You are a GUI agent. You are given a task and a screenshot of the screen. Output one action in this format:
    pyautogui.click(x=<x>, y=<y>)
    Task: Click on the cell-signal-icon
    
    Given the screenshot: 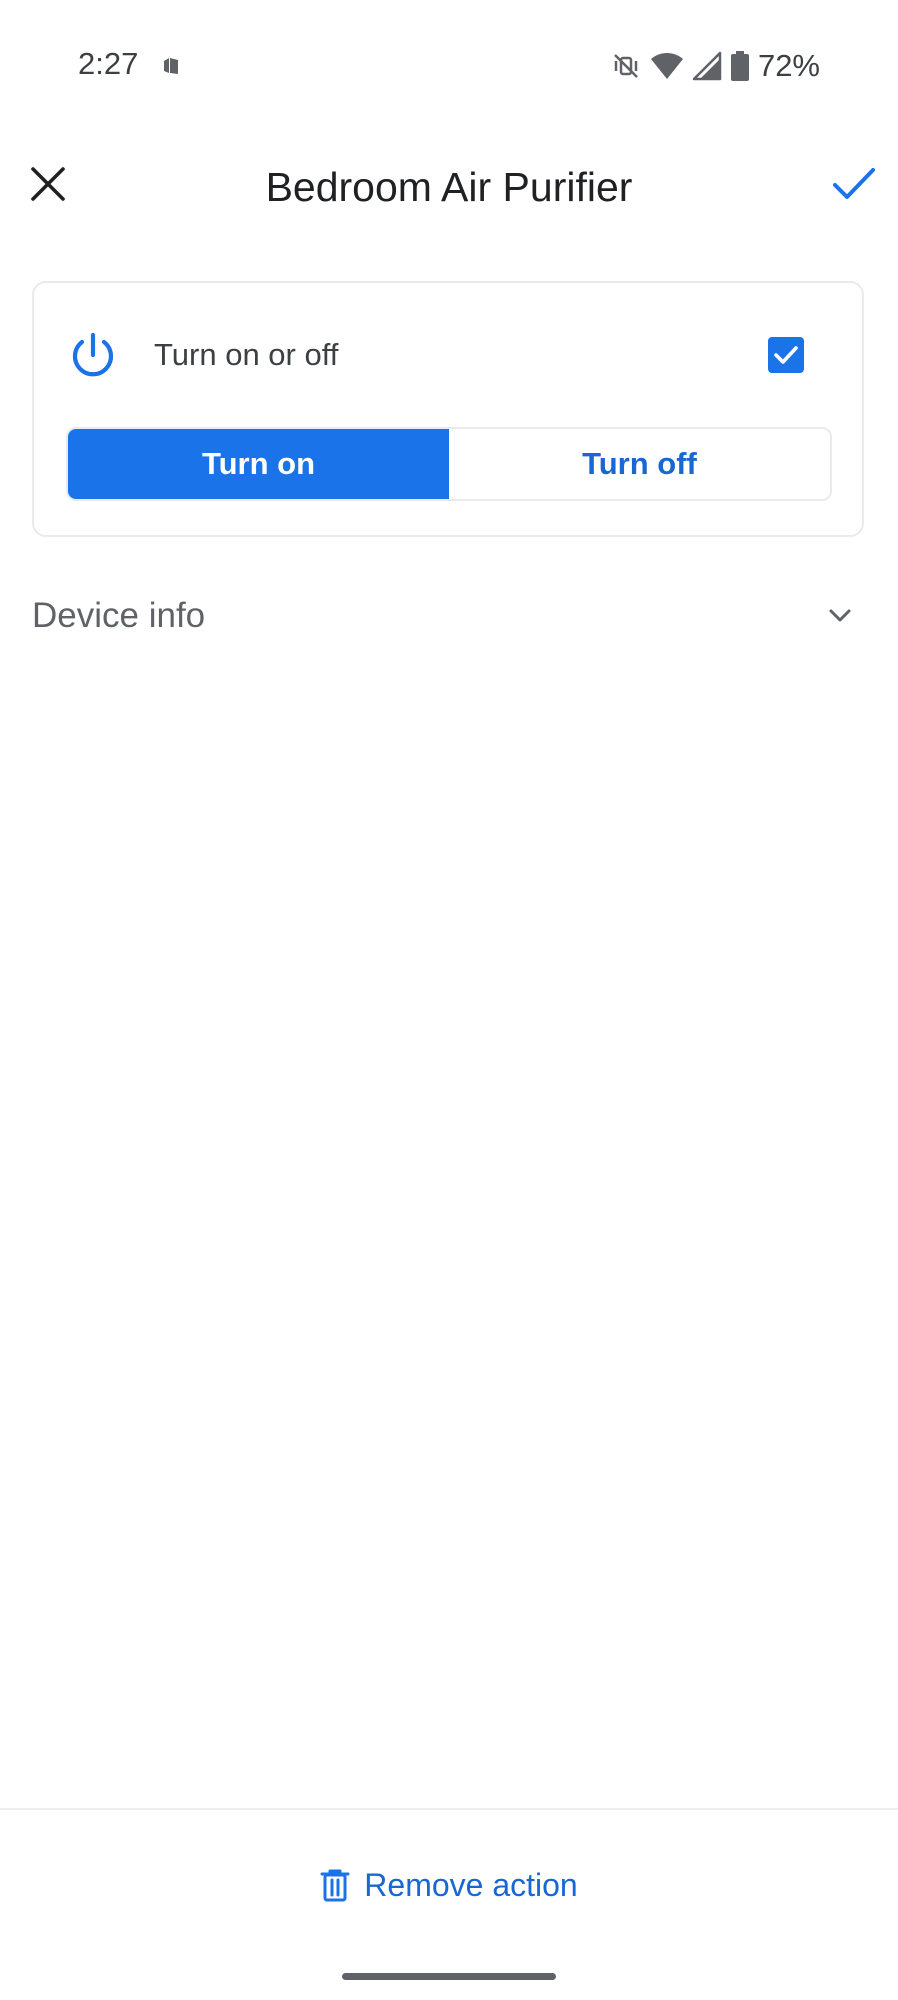 What is the action you would take?
    pyautogui.click(x=707, y=66)
    